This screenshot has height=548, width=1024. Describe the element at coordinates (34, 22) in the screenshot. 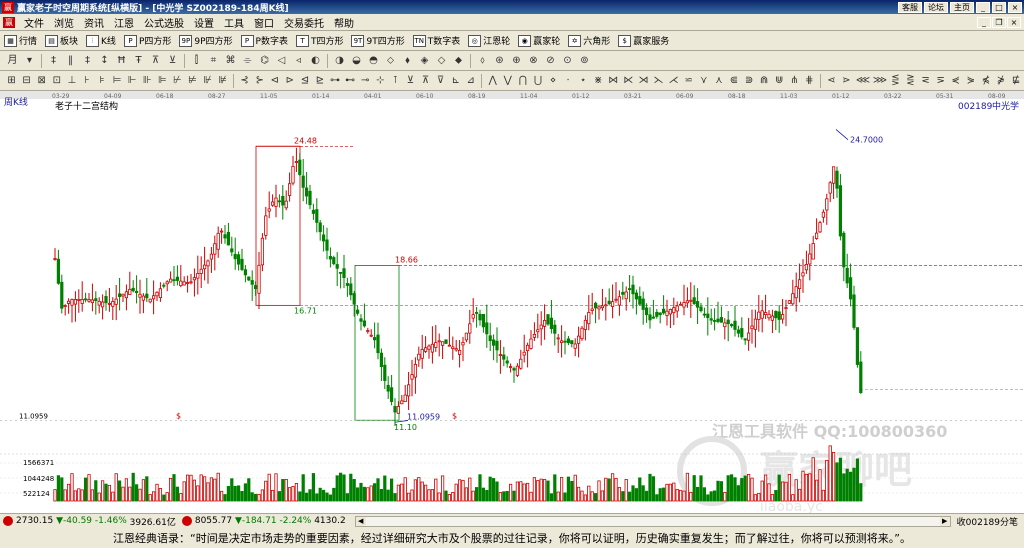

I see `menu-file: 文件` at that location.